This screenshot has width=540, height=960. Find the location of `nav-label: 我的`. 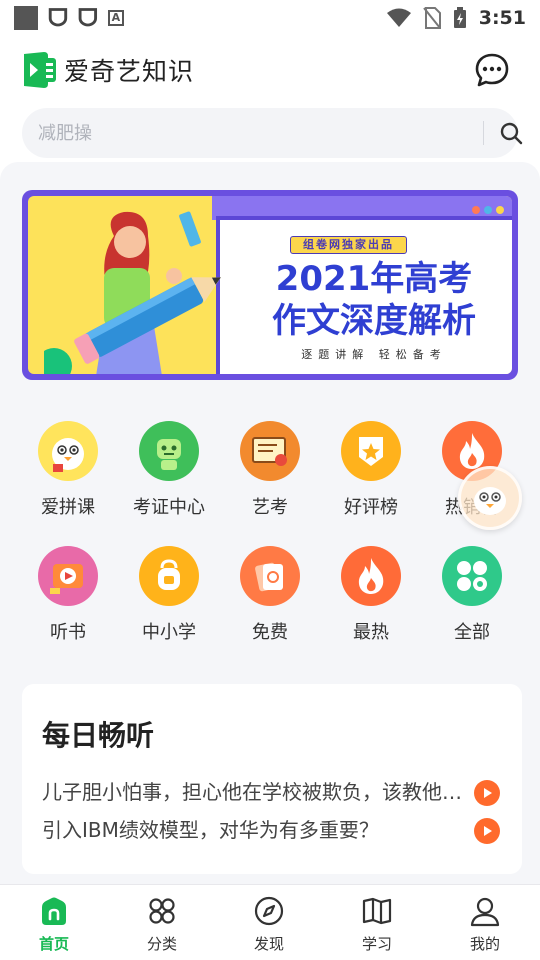

nav-label: 我的 is located at coordinates (484, 944).